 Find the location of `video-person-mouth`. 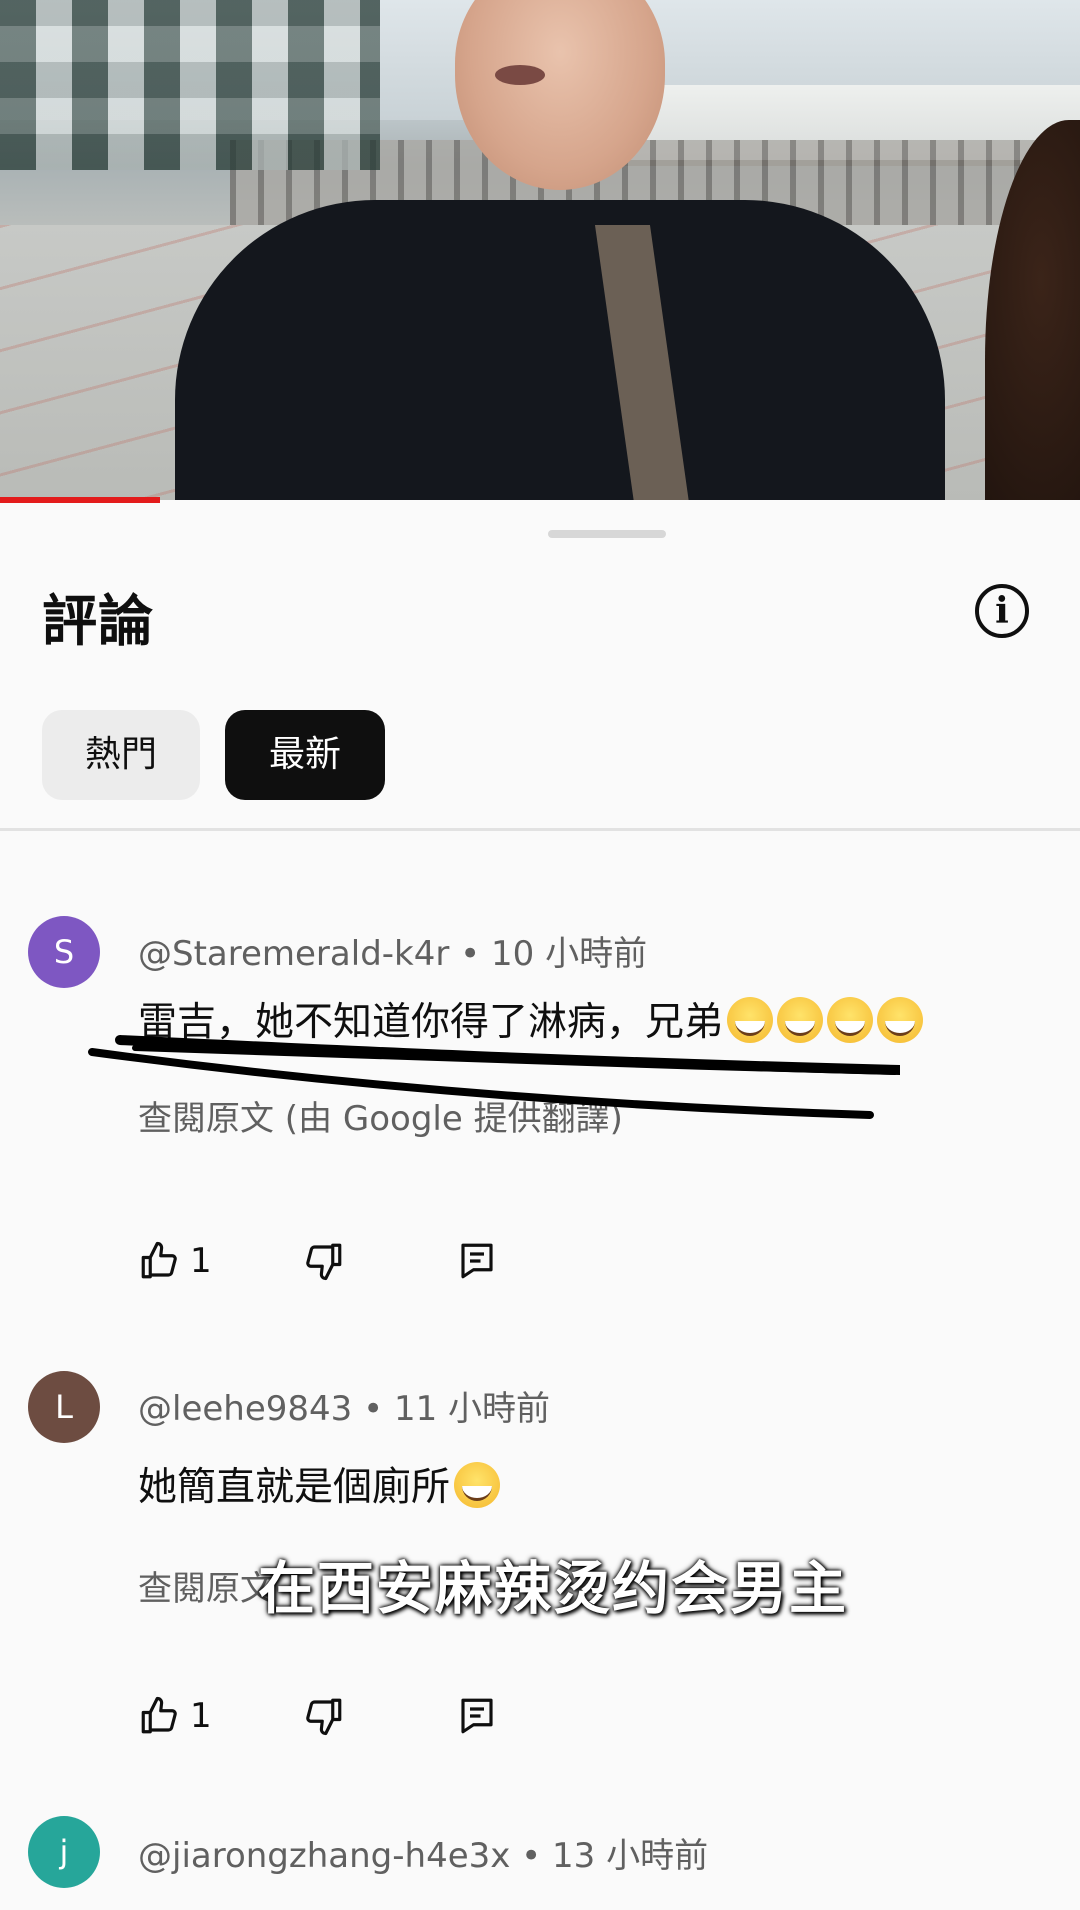

video-person-mouth is located at coordinates (520, 75).